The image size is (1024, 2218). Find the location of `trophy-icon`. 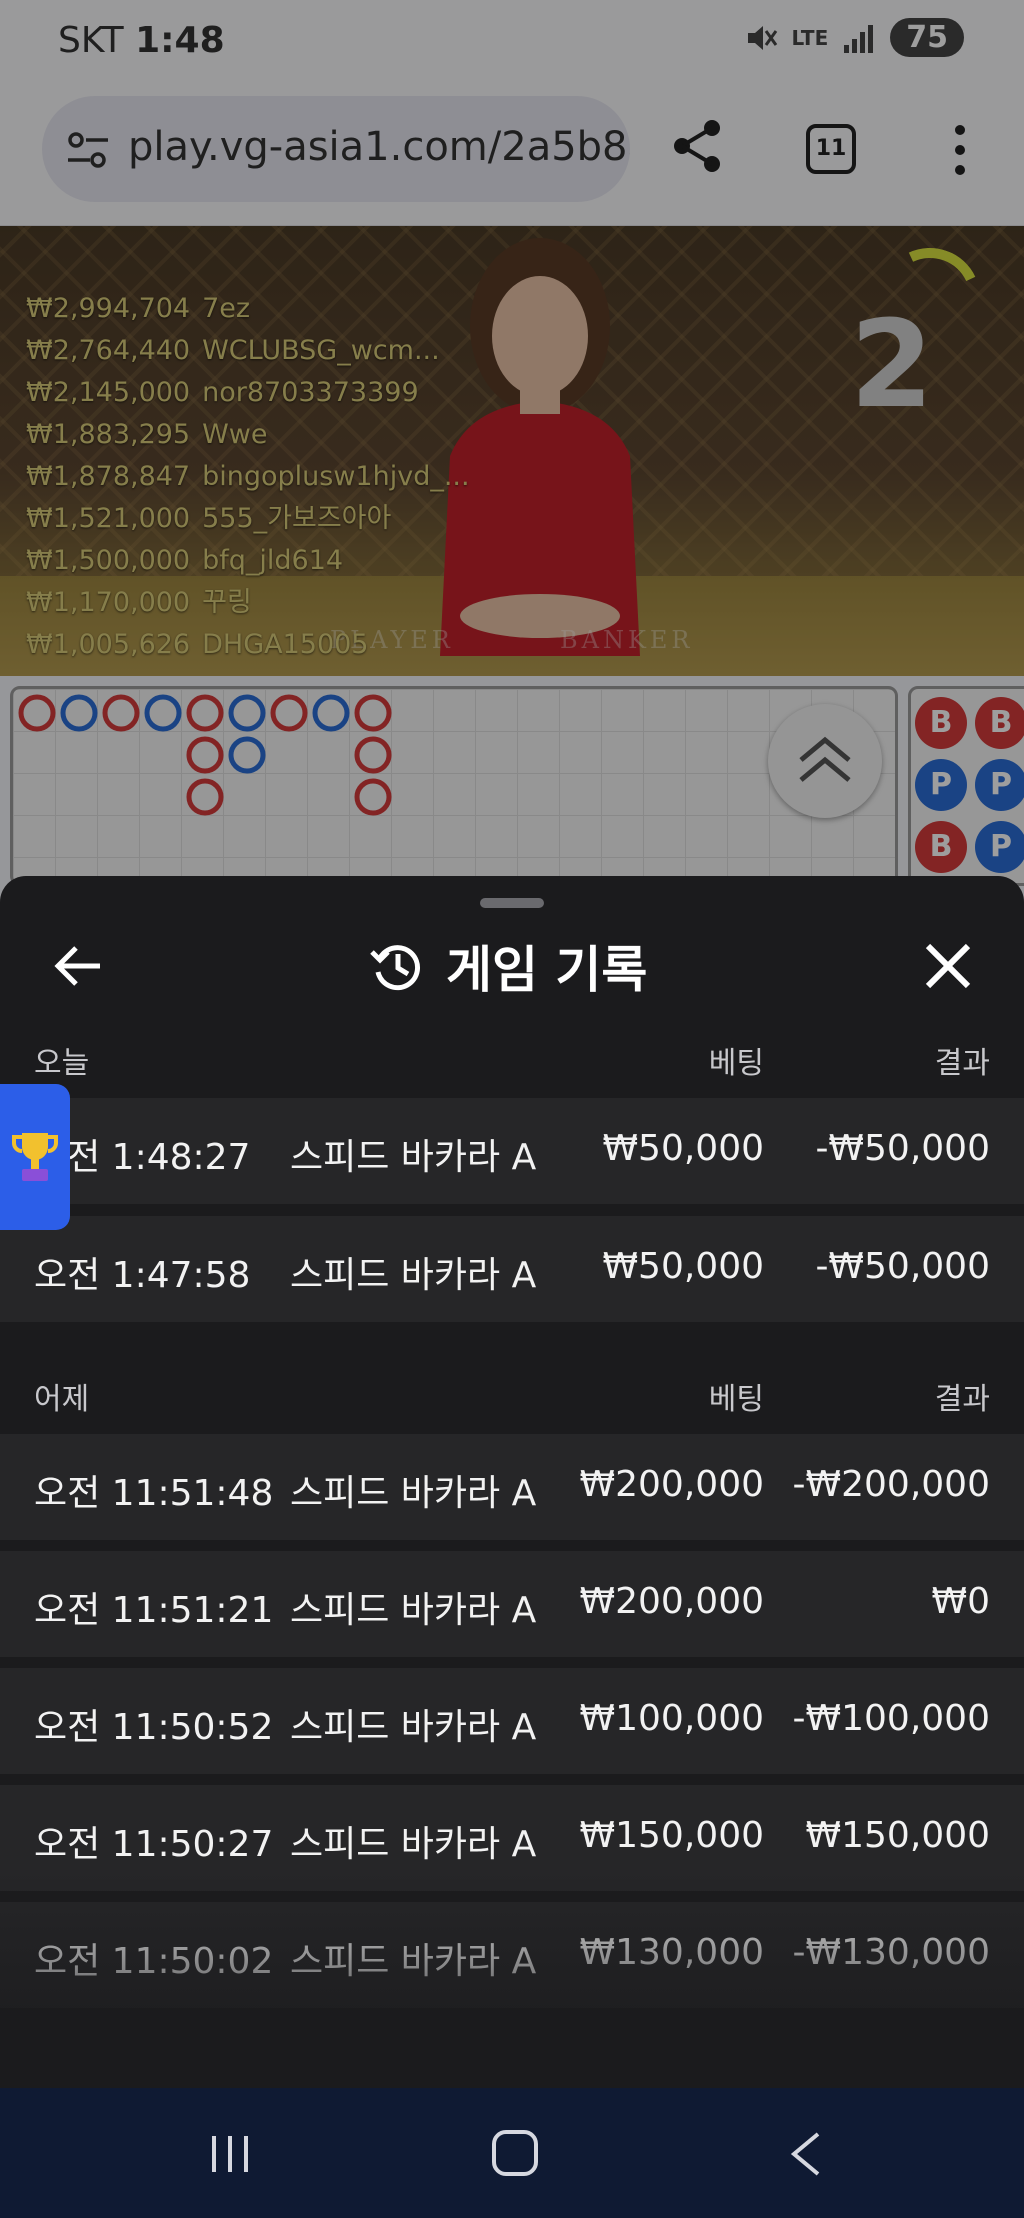

trophy-icon is located at coordinates (35, 1157).